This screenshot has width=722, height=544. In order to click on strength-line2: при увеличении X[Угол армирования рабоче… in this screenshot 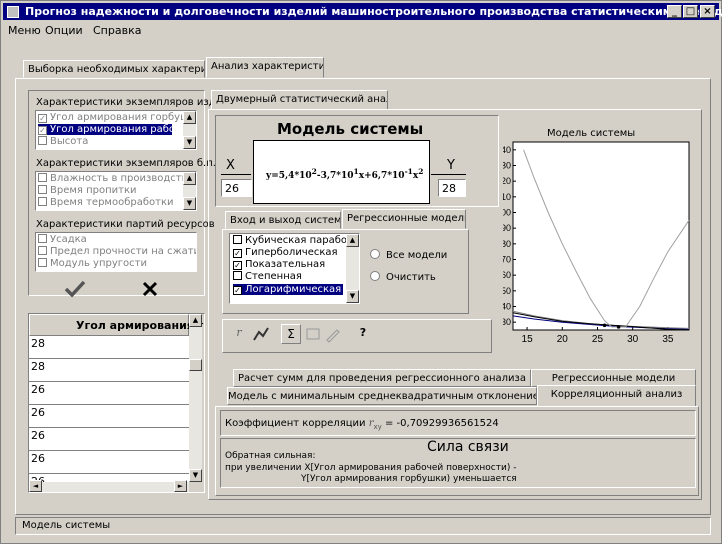, I will do `click(371, 468)`.